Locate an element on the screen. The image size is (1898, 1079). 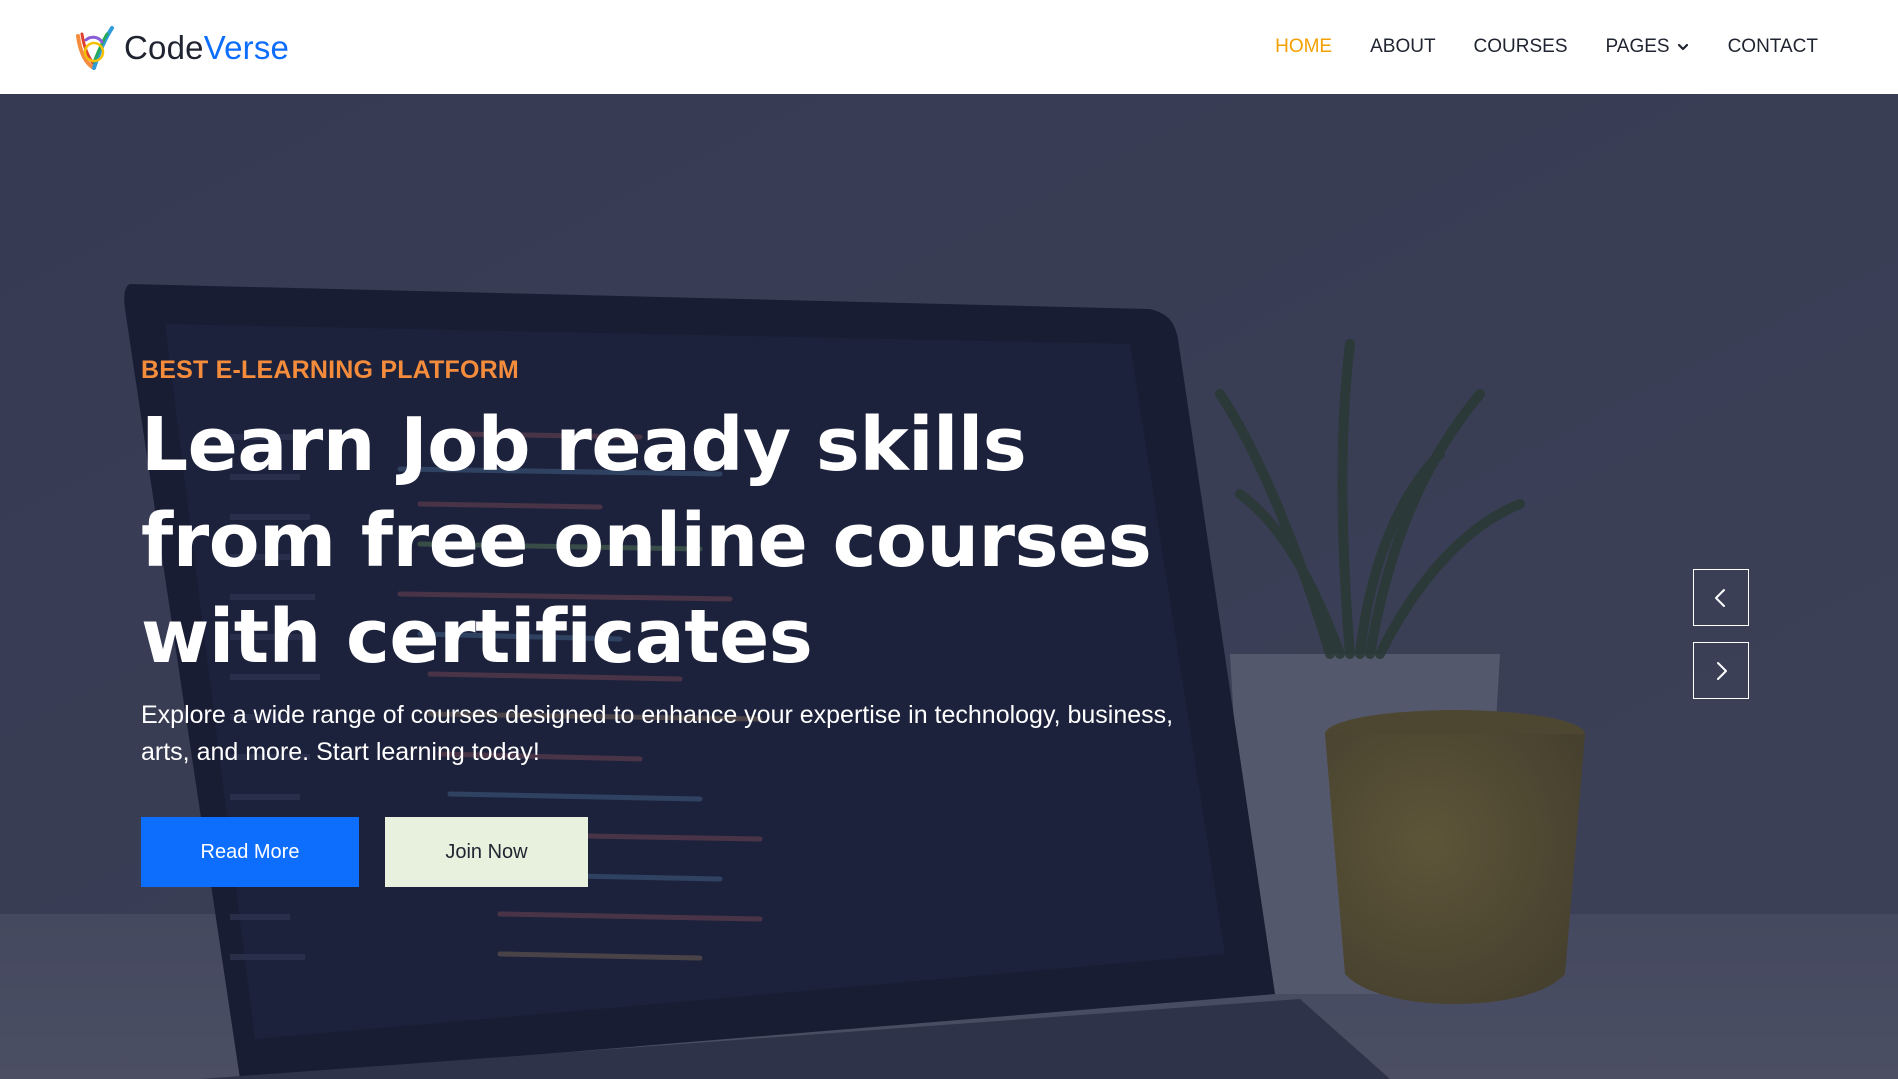
brand-name-code: Code is located at coordinates (164, 47).